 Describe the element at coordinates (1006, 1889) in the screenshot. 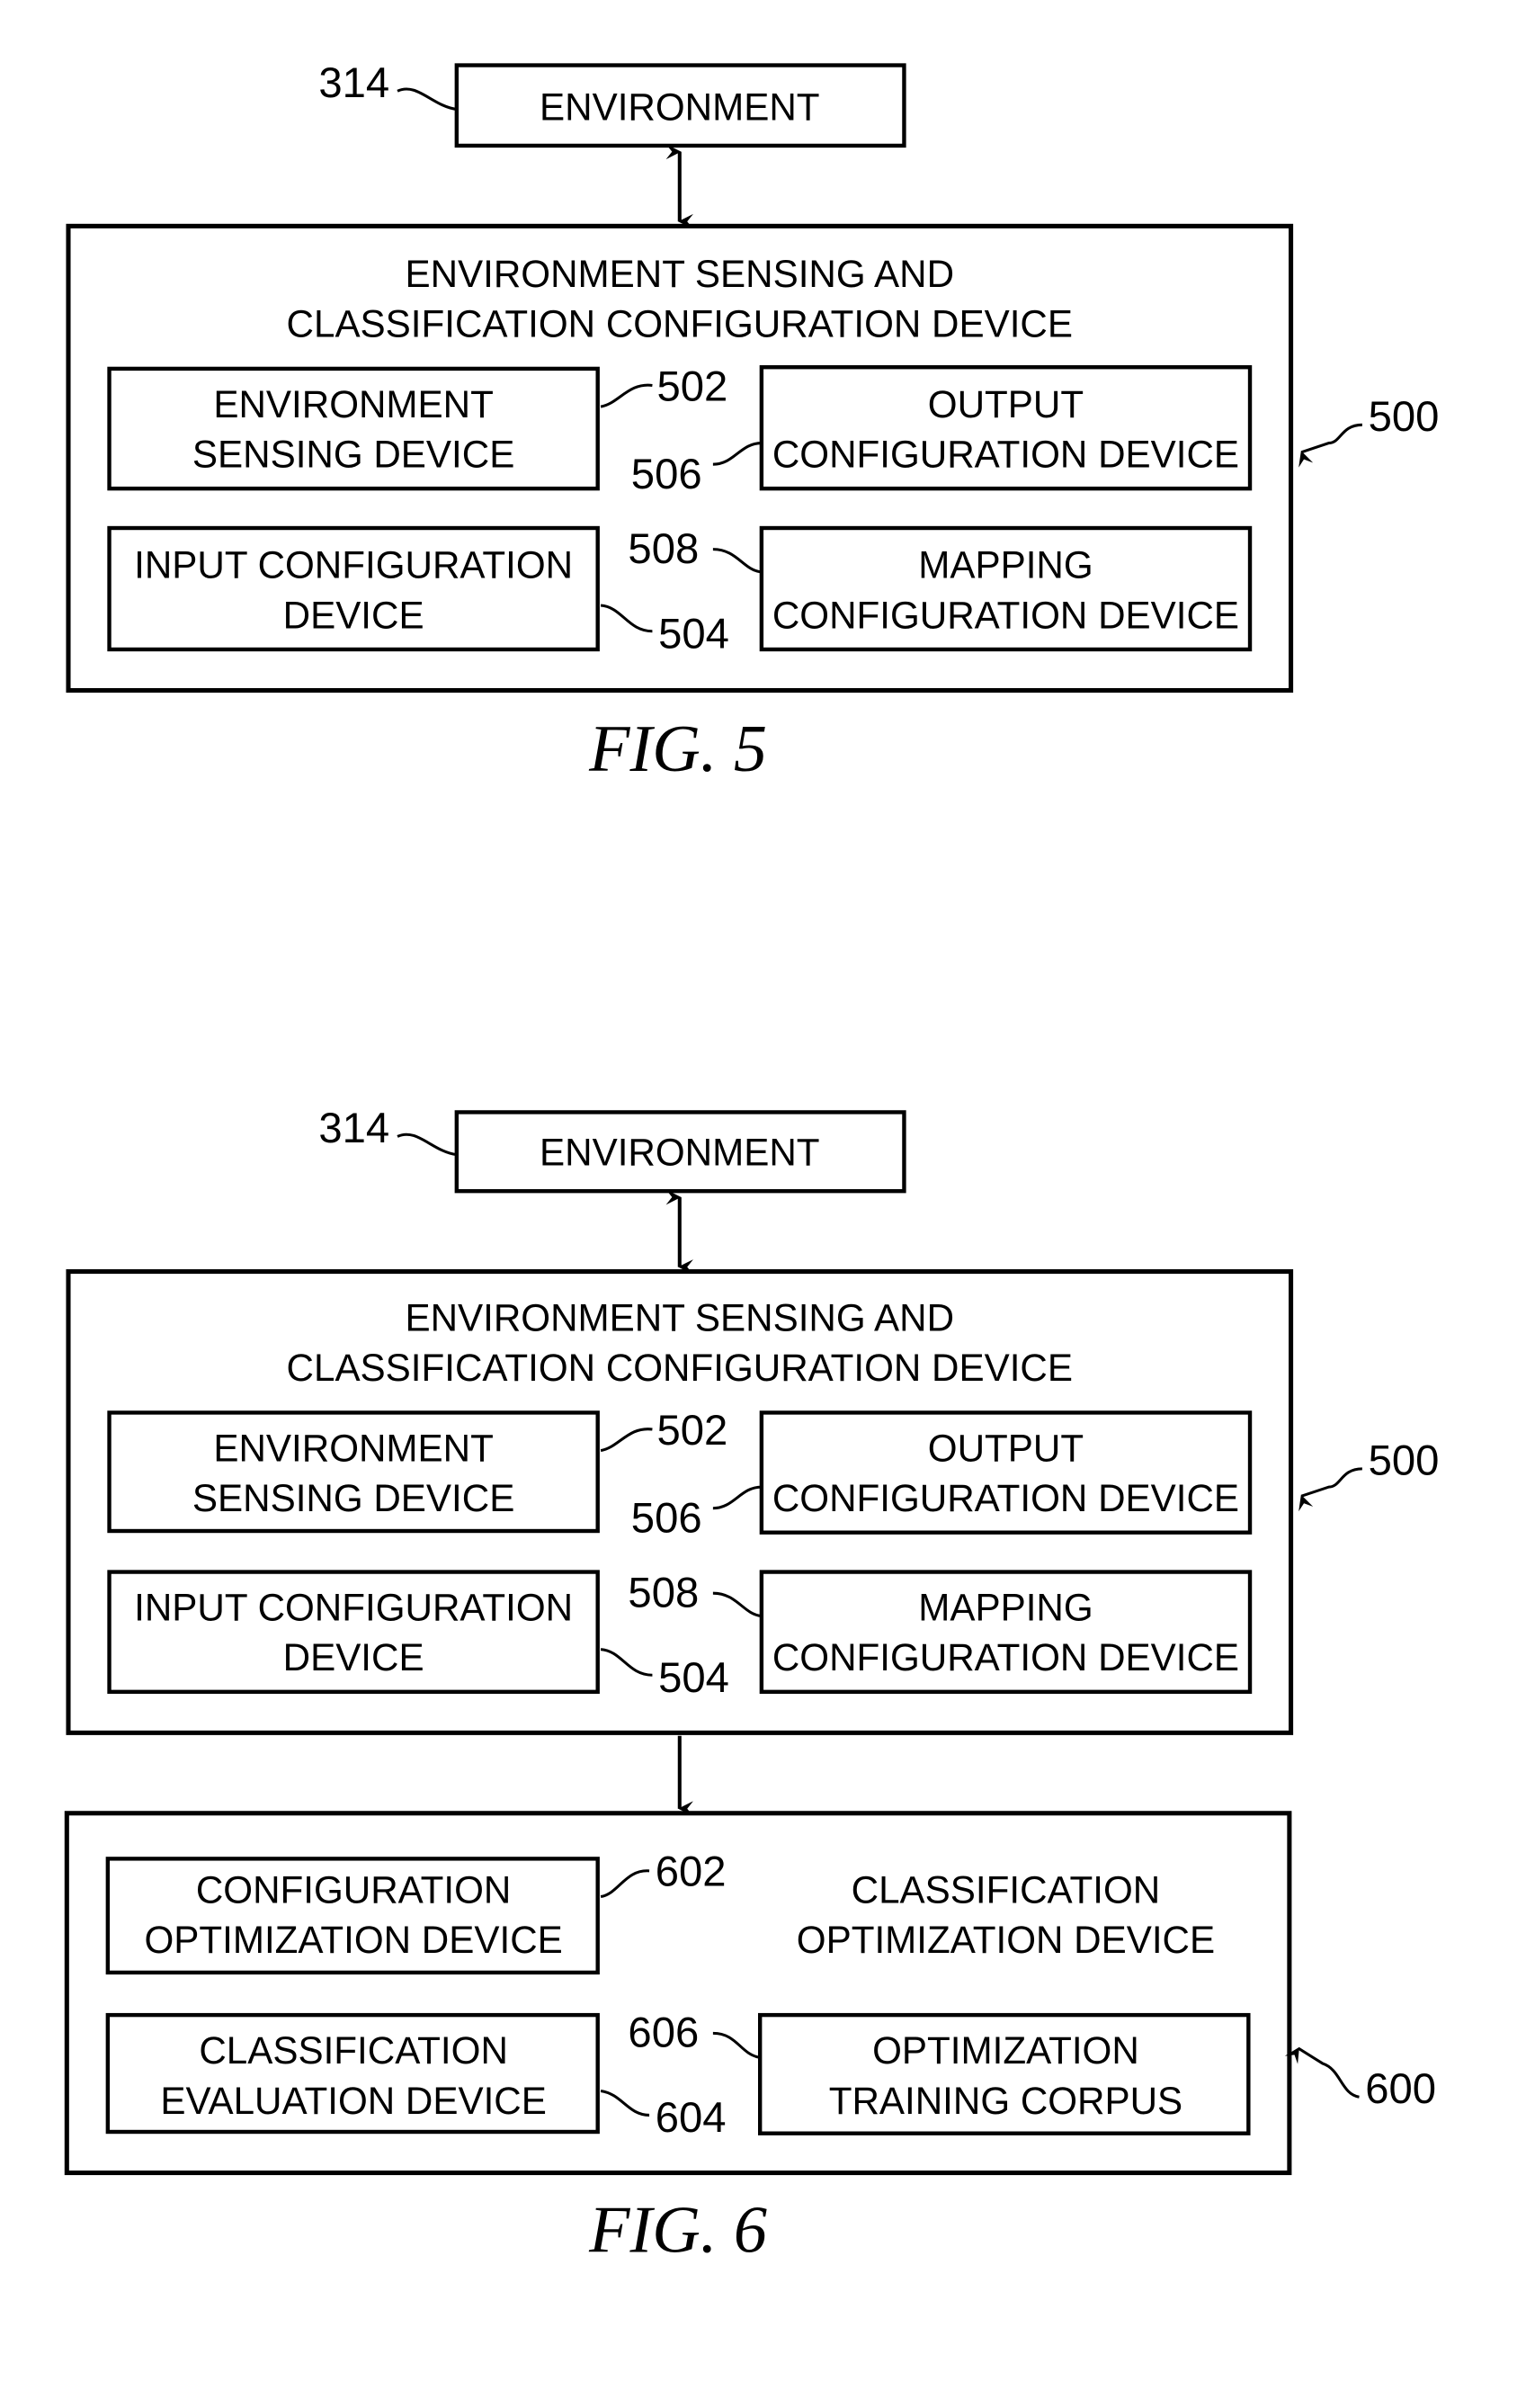

I see `optimizer-title-line1: CLASSIFICATION` at that location.